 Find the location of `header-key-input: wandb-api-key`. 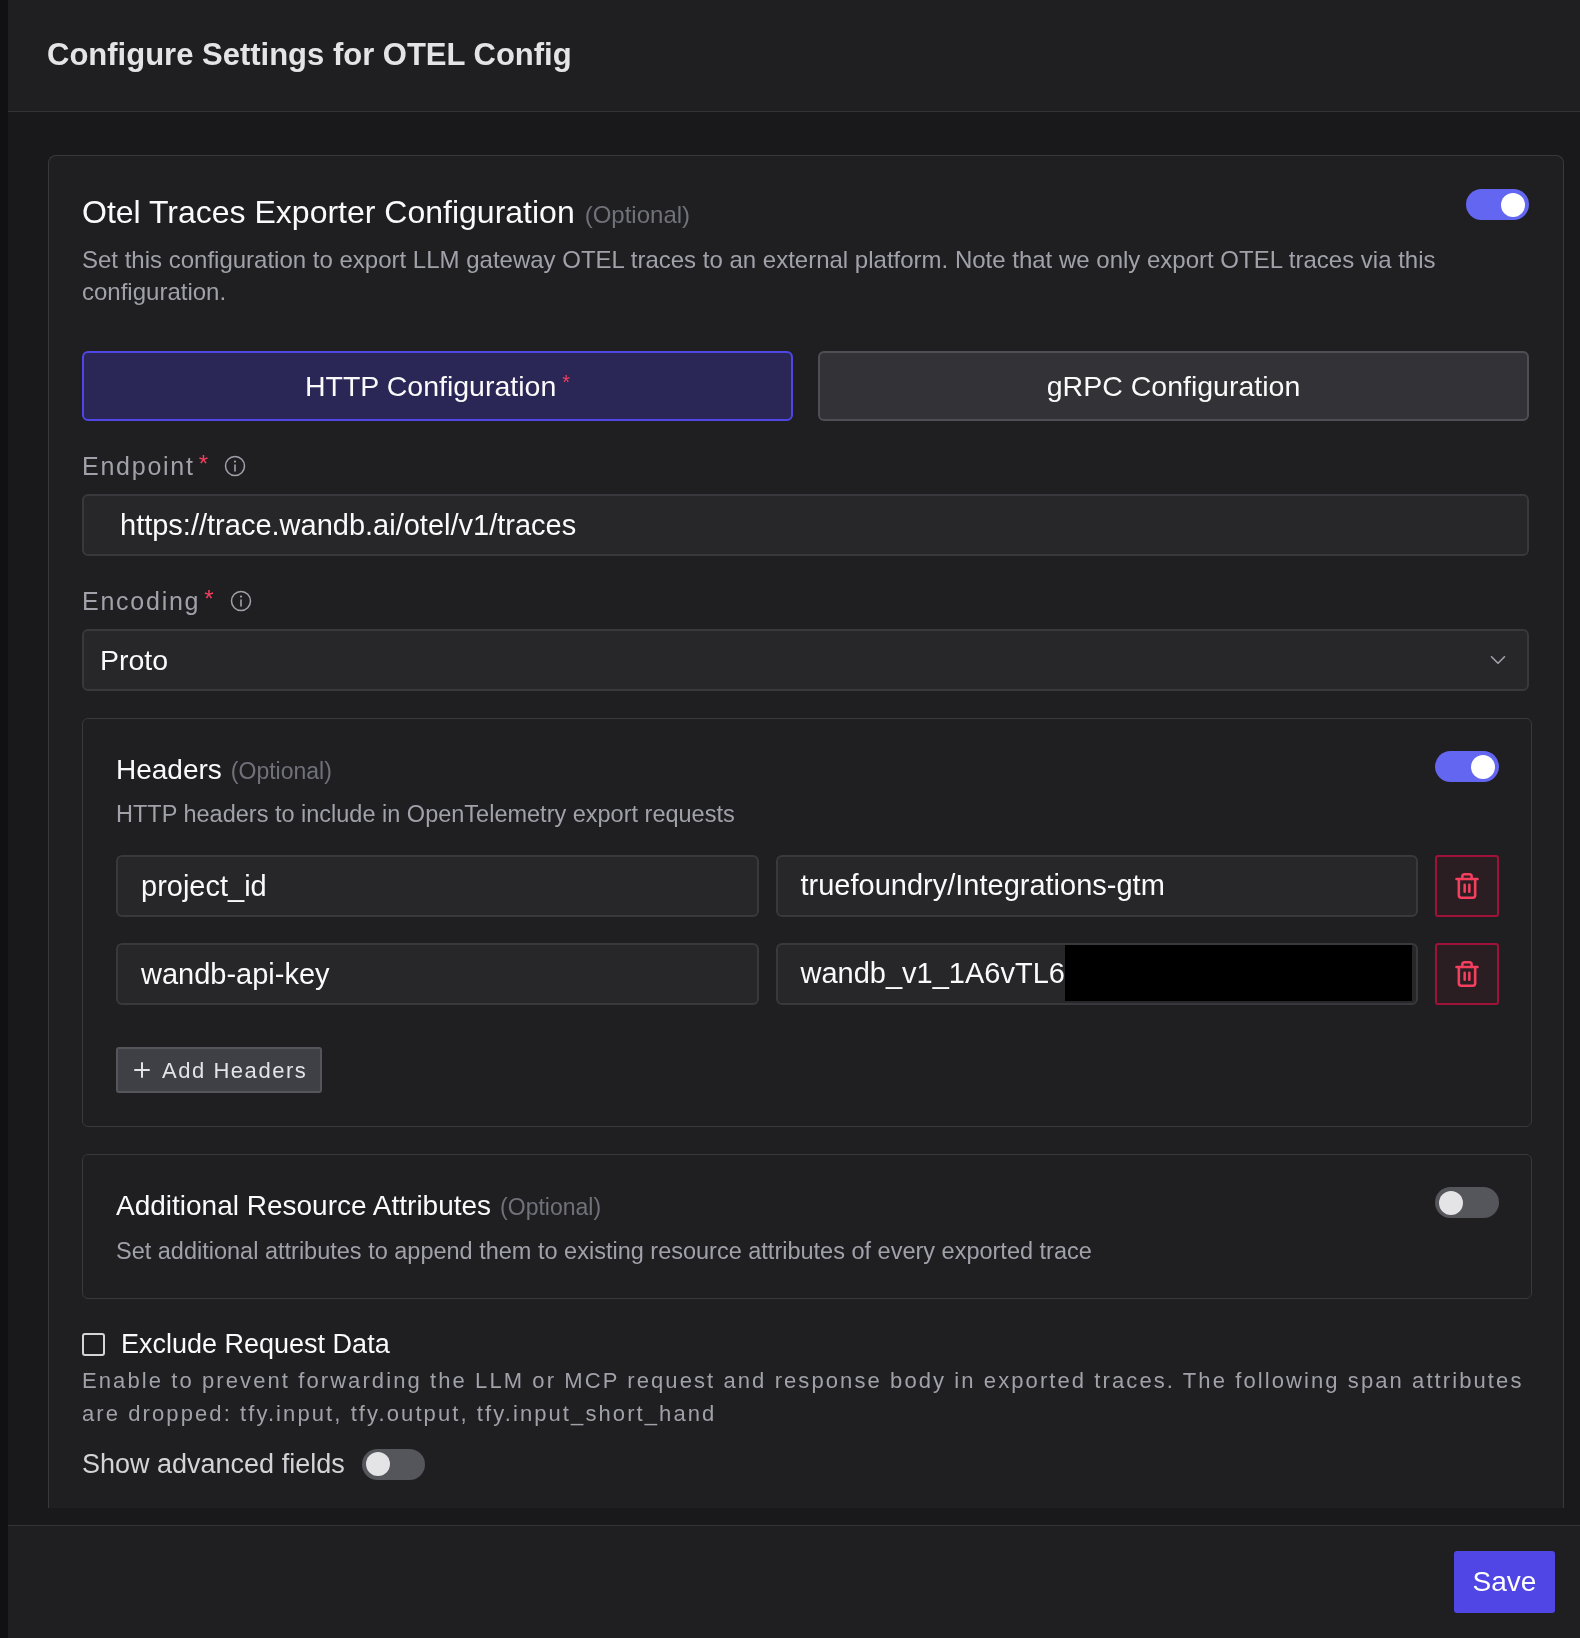

header-key-input: wandb-api-key is located at coordinates (437, 974).